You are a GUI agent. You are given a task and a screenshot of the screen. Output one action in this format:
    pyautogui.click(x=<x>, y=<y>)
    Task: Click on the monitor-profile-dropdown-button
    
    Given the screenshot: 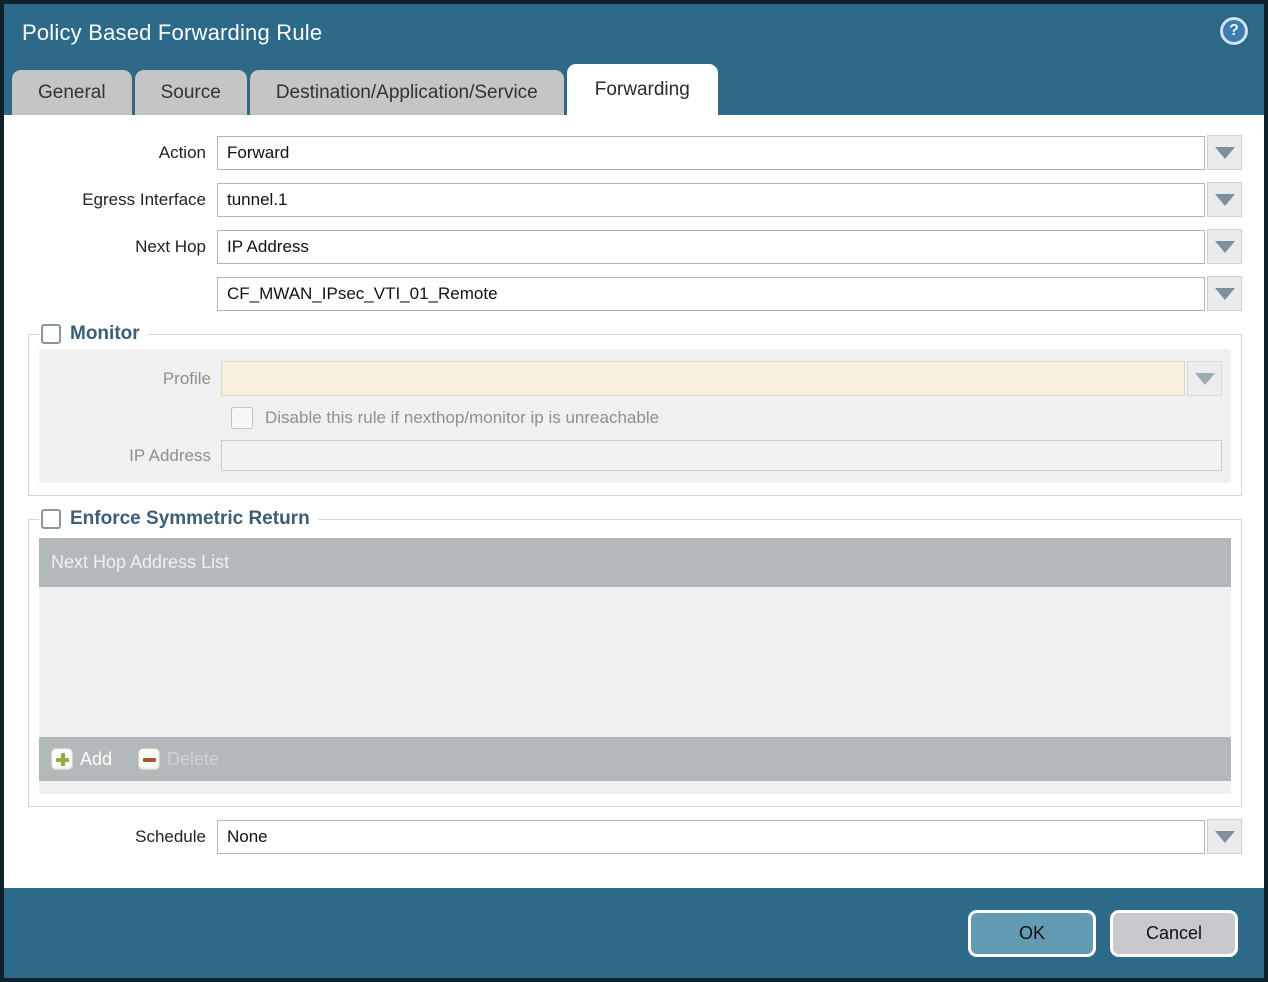 What is the action you would take?
    pyautogui.click(x=1204, y=378)
    